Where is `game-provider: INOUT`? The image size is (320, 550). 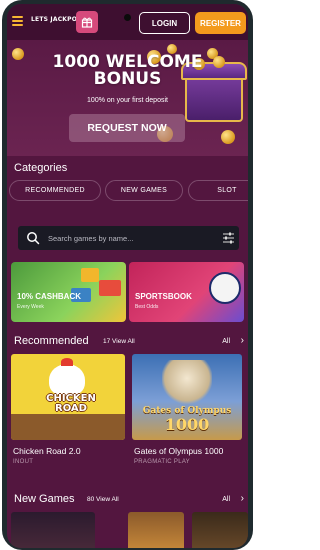
game-provider: INOUT is located at coordinates (23, 462).